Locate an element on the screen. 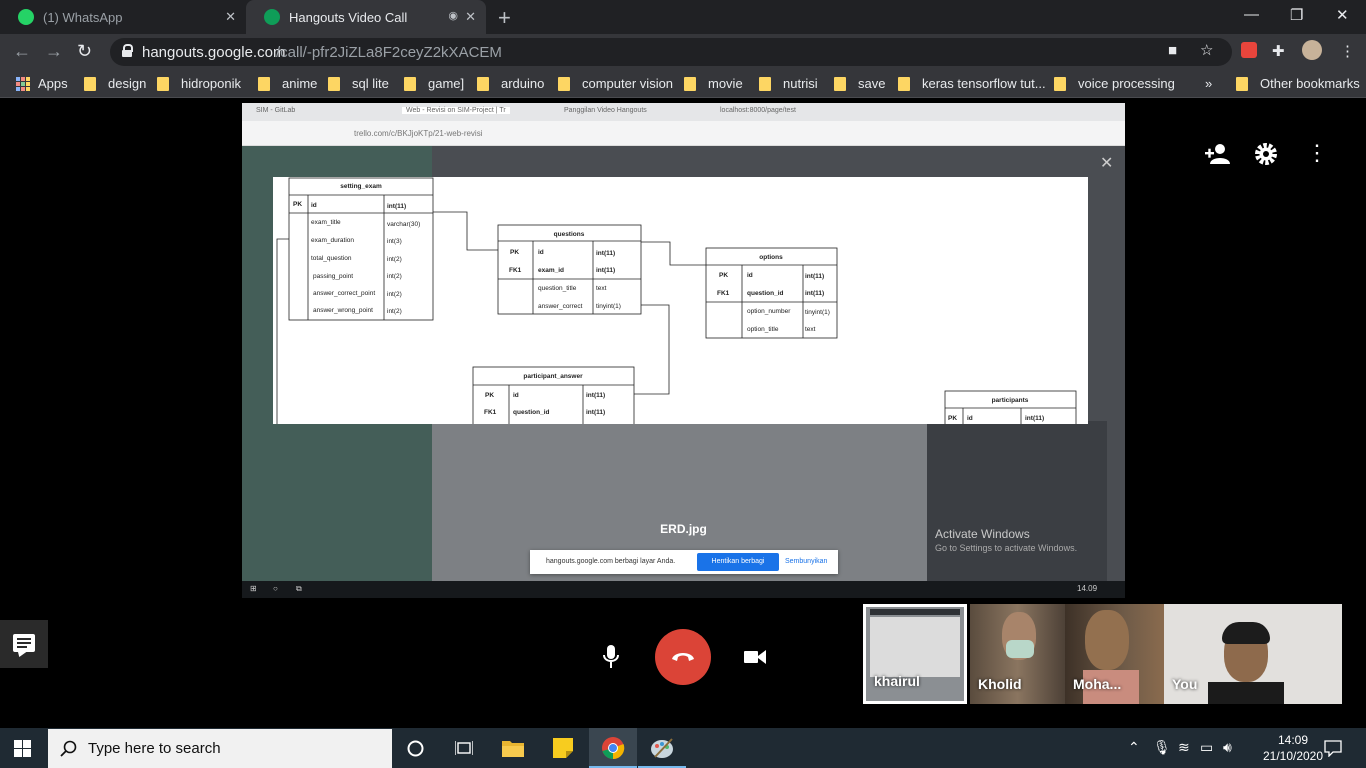 The height and width of the screenshot is (768, 1366). bookmark-label: » is located at coordinates (1209, 83).